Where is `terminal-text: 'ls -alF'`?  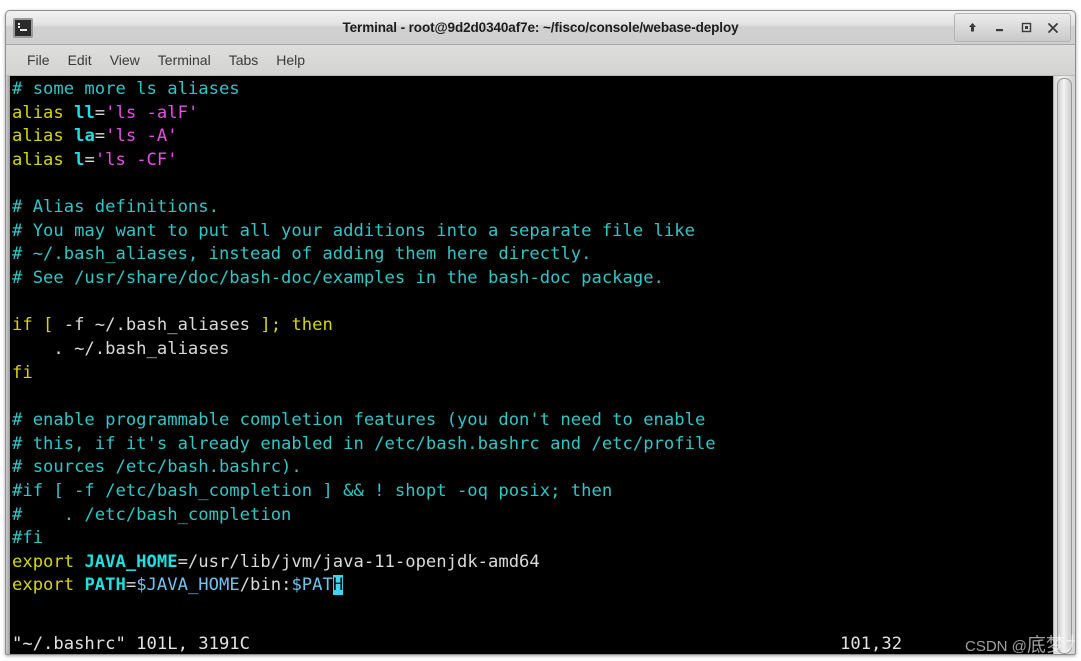 terminal-text: 'ls -alF' is located at coordinates (152, 112).